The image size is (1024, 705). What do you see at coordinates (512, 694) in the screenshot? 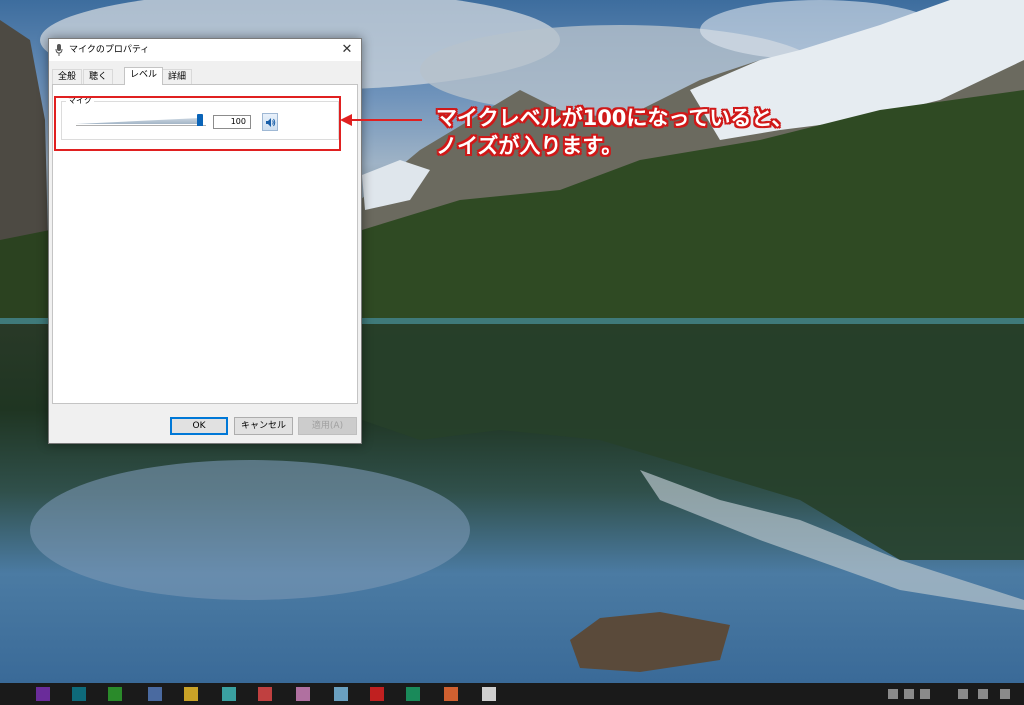
I see `taskbar` at bounding box center [512, 694].